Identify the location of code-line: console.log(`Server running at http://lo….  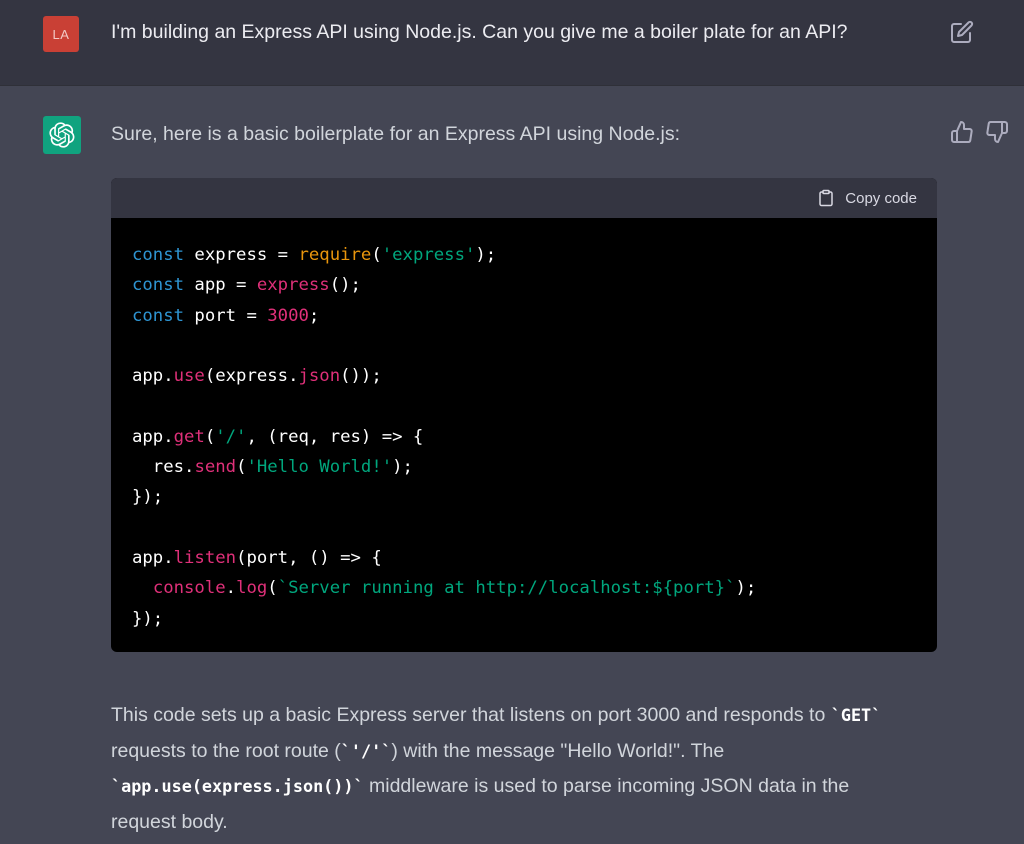
(454, 588).